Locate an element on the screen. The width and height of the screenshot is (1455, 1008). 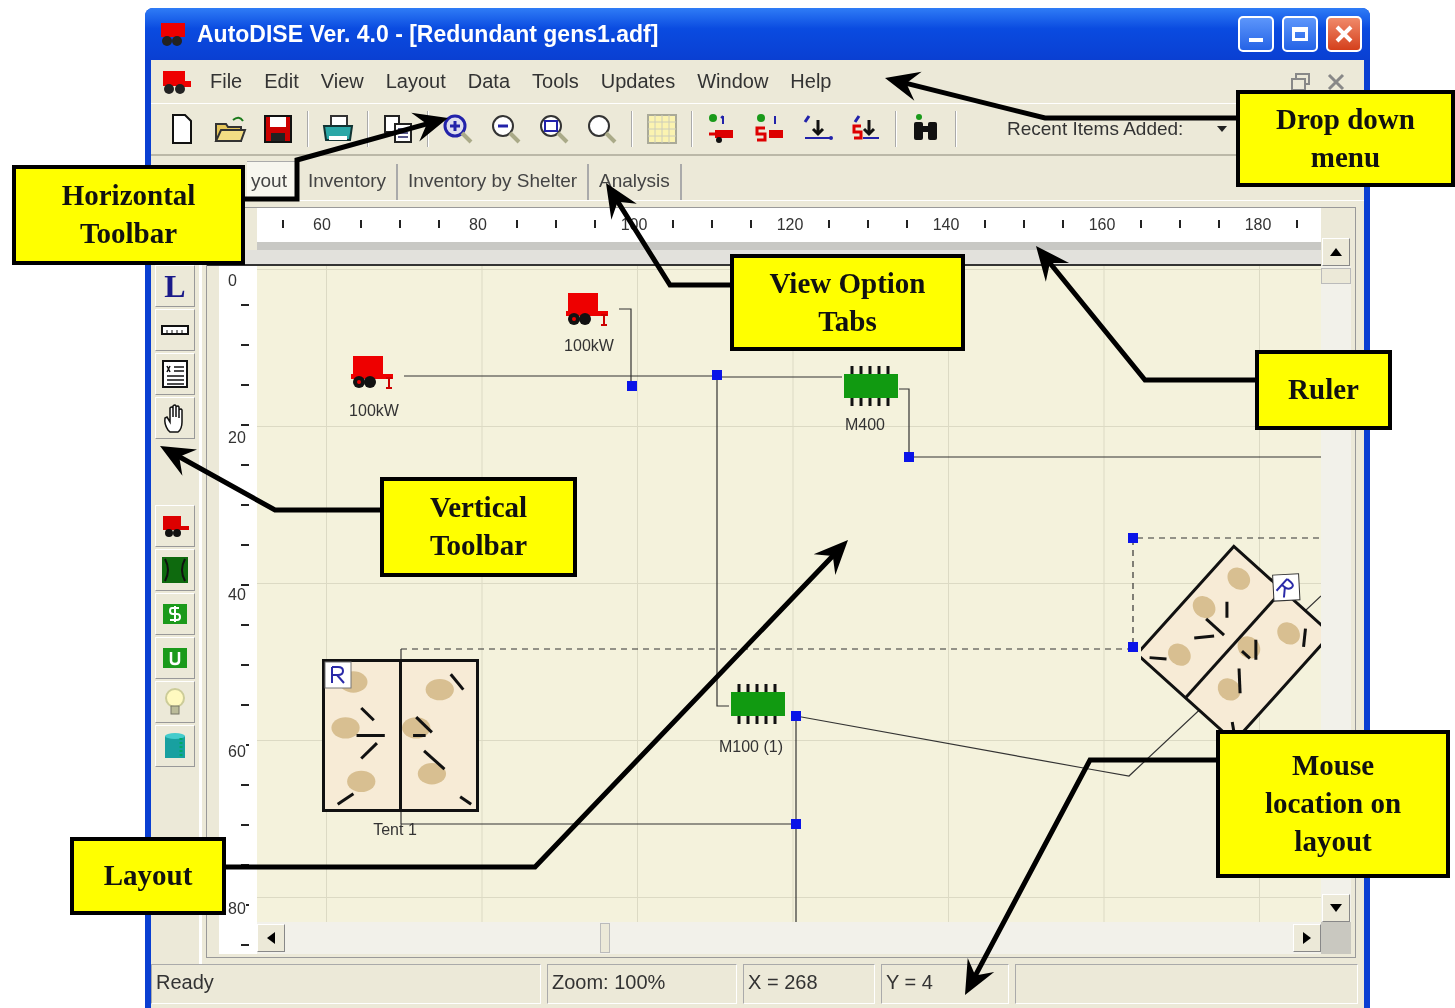
maximize-icon is located at coordinates (1300, 34).